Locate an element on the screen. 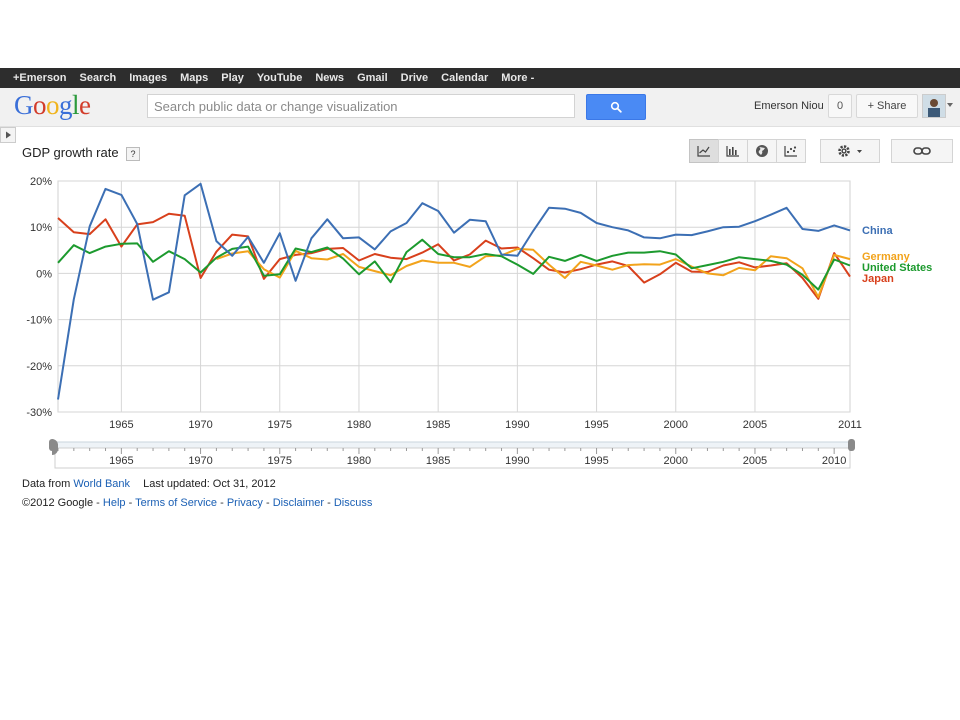  avatar-photo-icon is located at coordinates (934, 106).